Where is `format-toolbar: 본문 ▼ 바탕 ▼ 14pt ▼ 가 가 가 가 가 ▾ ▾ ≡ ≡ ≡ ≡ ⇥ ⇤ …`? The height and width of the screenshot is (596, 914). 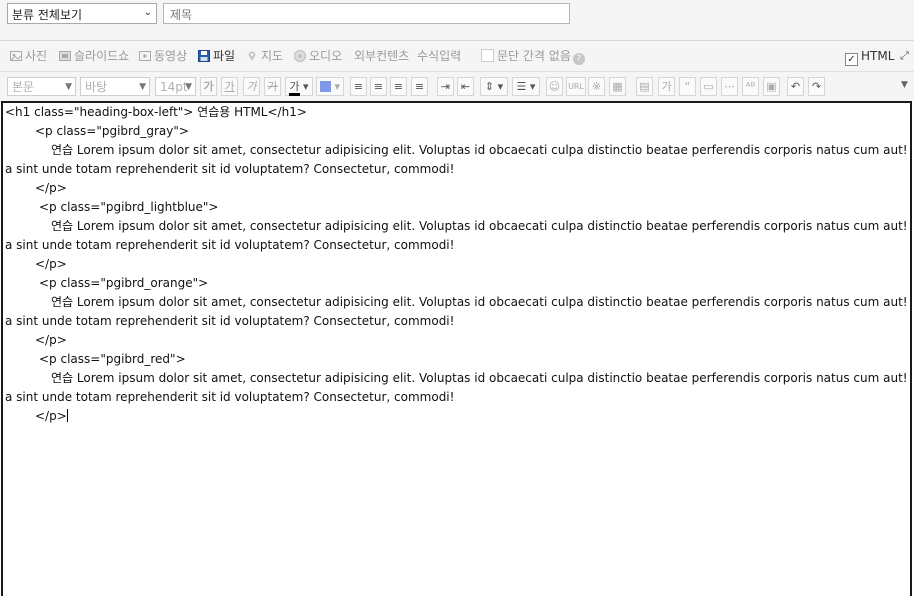
format-toolbar: 본문 ▼ 바탕 ▼ 14pt ▼ 가 가 가 가 가 ▾ ▾ ≡ ≡ ≡ ≡ ⇥ ⇤ … is located at coordinates (457, 86).